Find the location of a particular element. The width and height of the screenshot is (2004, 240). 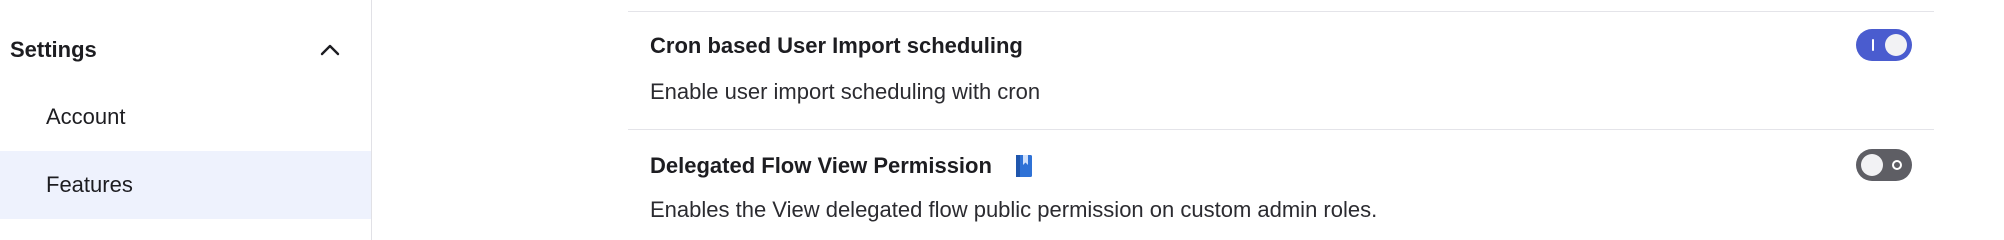

setting-title: Delegated Flow View Permission is located at coordinates (842, 166).